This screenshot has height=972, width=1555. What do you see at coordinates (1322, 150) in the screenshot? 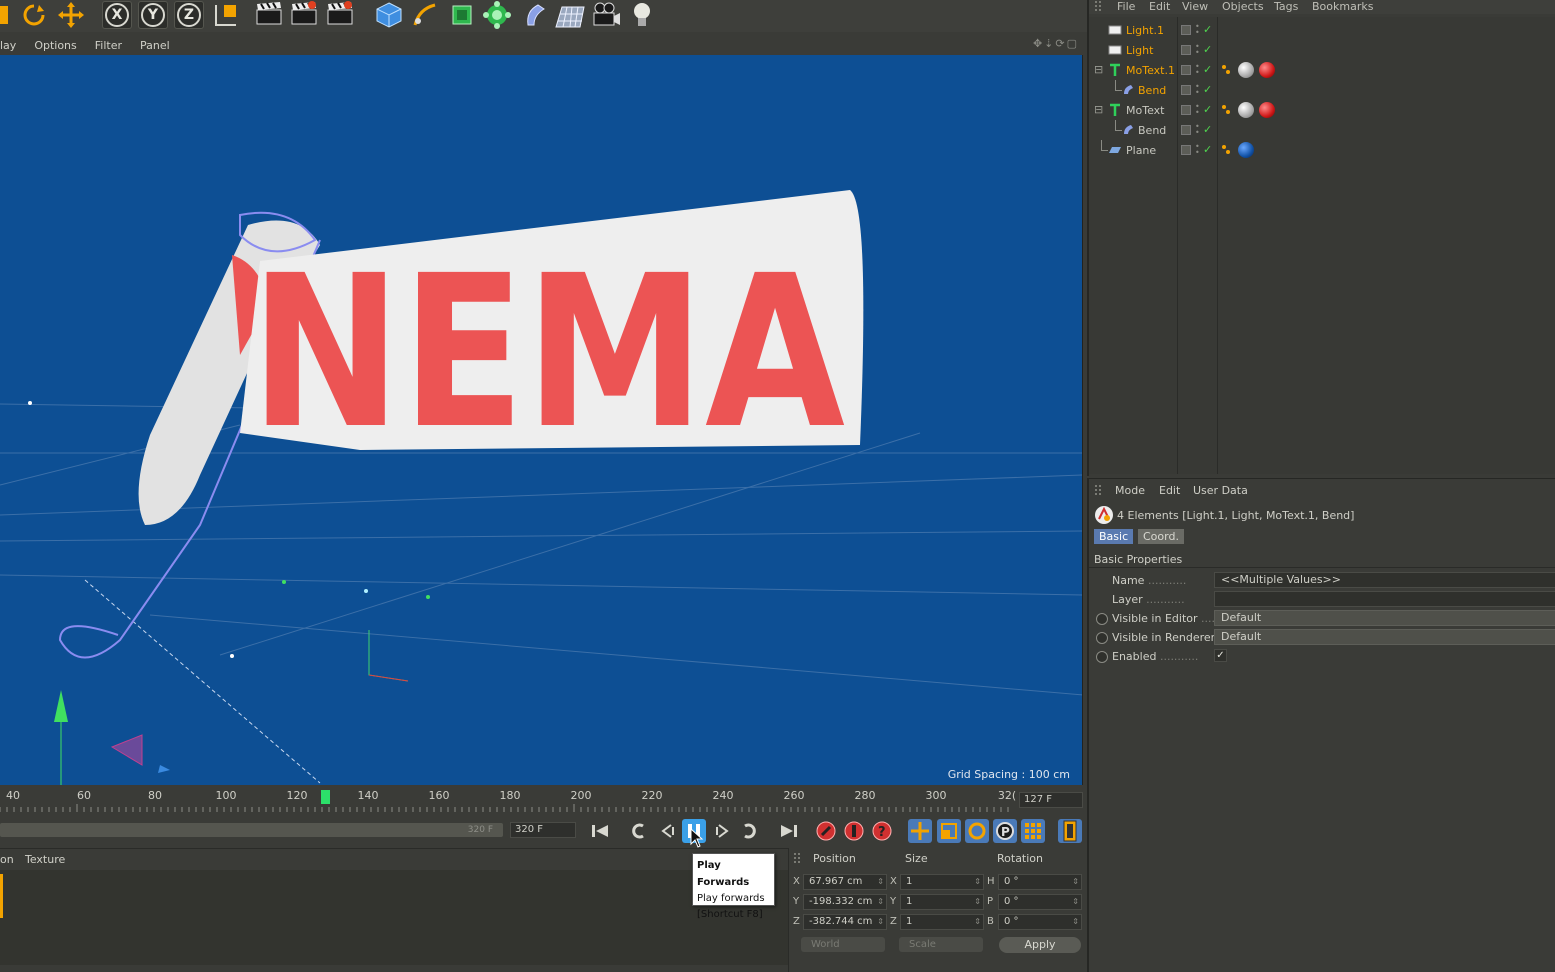
I see `object-row-plane: Plane • • ✓` at bounding box center [1322, 150].